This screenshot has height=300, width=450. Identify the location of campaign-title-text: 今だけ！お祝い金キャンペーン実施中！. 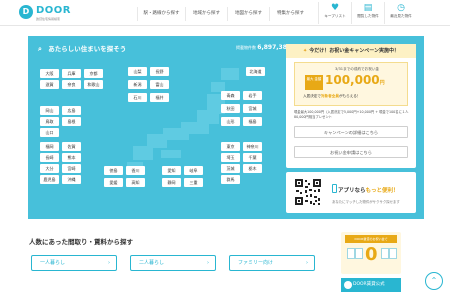
(354, 51).